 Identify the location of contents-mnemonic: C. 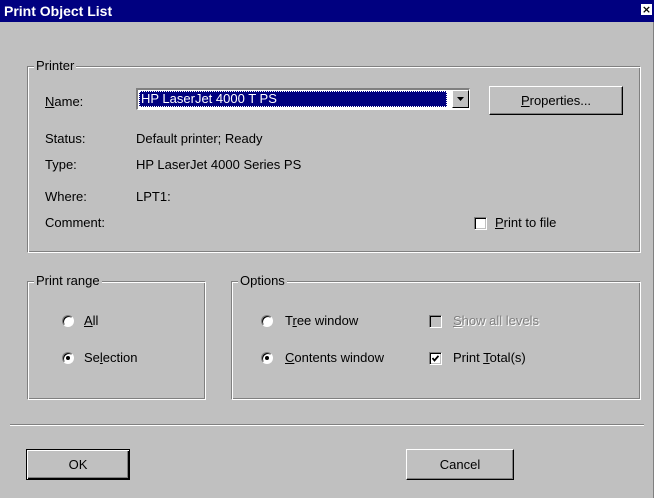
(290, 357).